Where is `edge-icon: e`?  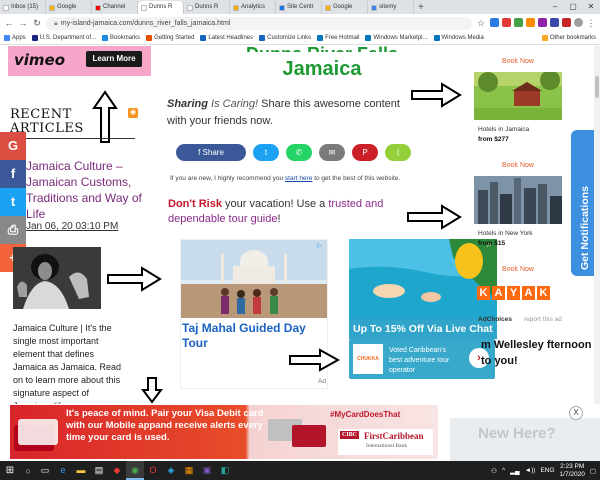
edge-icon: e is located at coordinates (63, 470).